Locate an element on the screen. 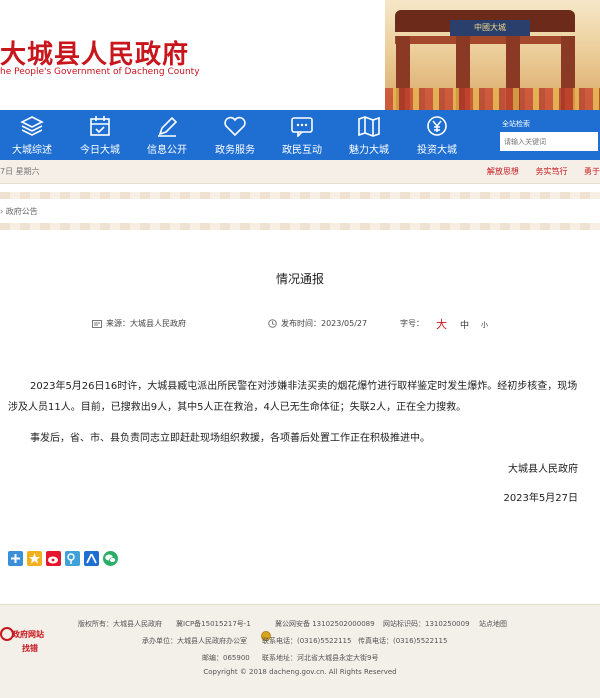 This screenshot has width=600, height=698. footer-phone: 联系电话：(0316)5522115 is located at coordinates (307, 641).